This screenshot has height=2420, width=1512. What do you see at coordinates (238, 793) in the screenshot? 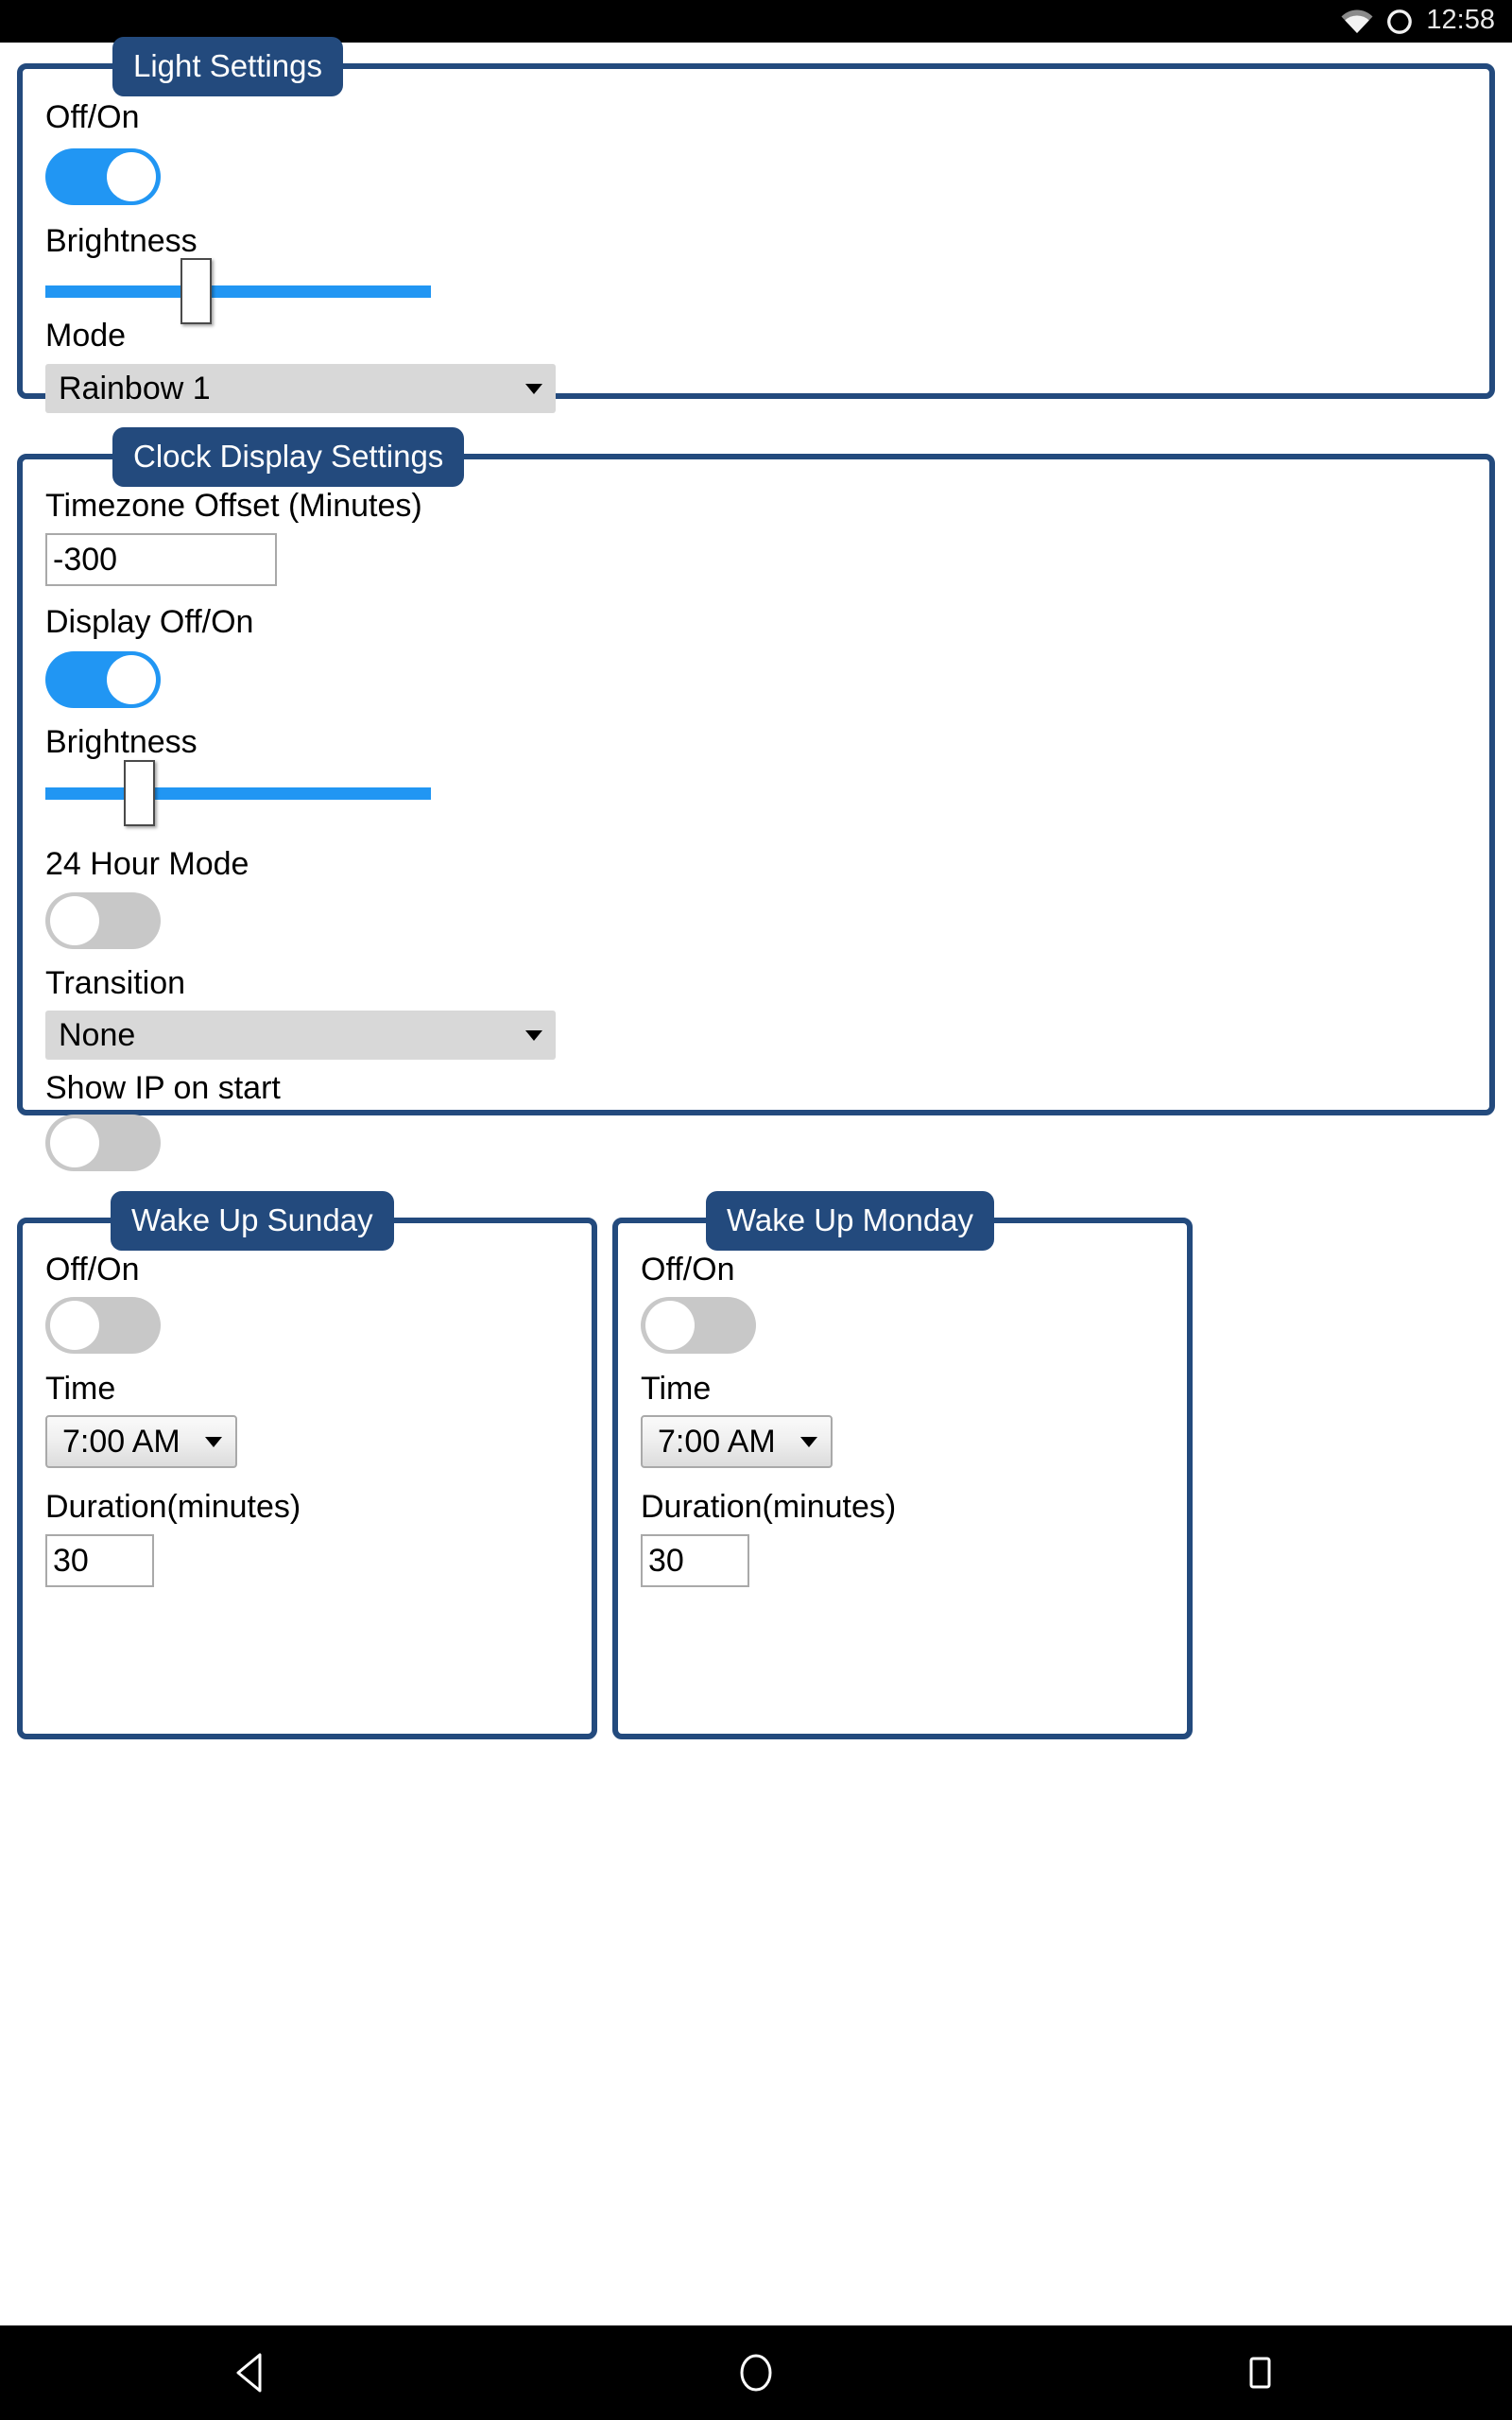
I see `clock-brightness-slider-track` at bounding box center [238, 793].